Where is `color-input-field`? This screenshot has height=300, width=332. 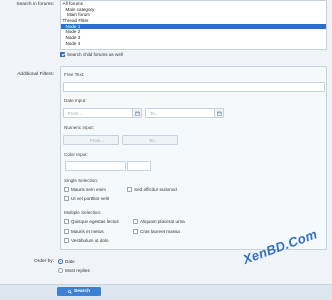
color-input-field is located at coordinates (95, 166).